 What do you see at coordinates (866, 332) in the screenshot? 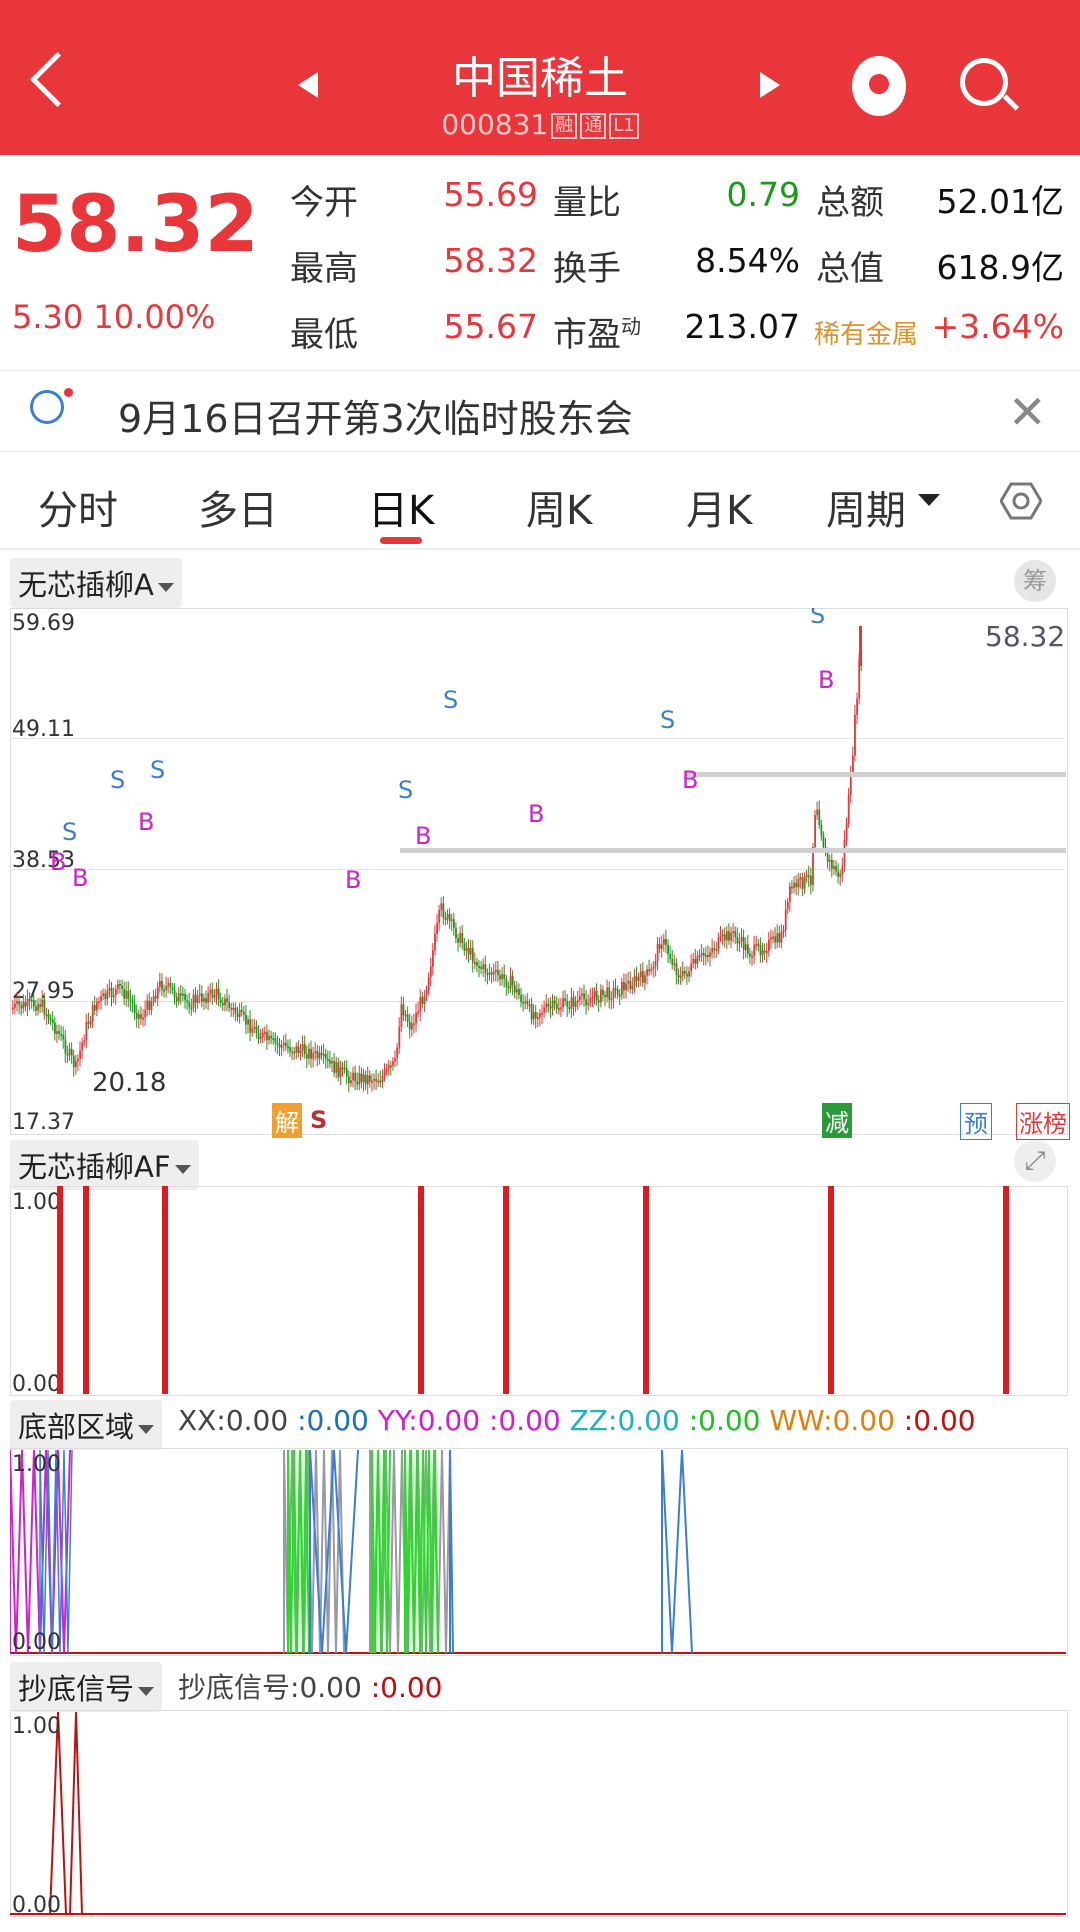
I see `sector-name: 稀有金属` at bounding box center [866, 332].